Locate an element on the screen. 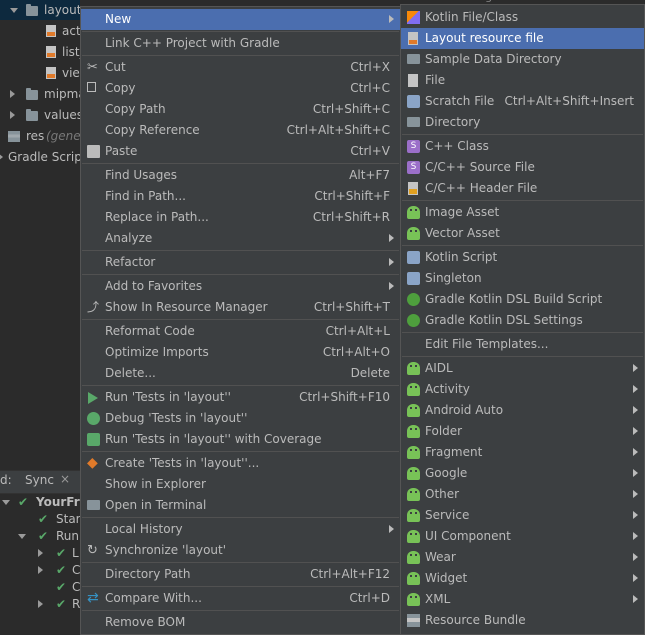 This screenshot has width=645, height=635. menu-item-label: Android Auto is located at coordinates (464, 410).